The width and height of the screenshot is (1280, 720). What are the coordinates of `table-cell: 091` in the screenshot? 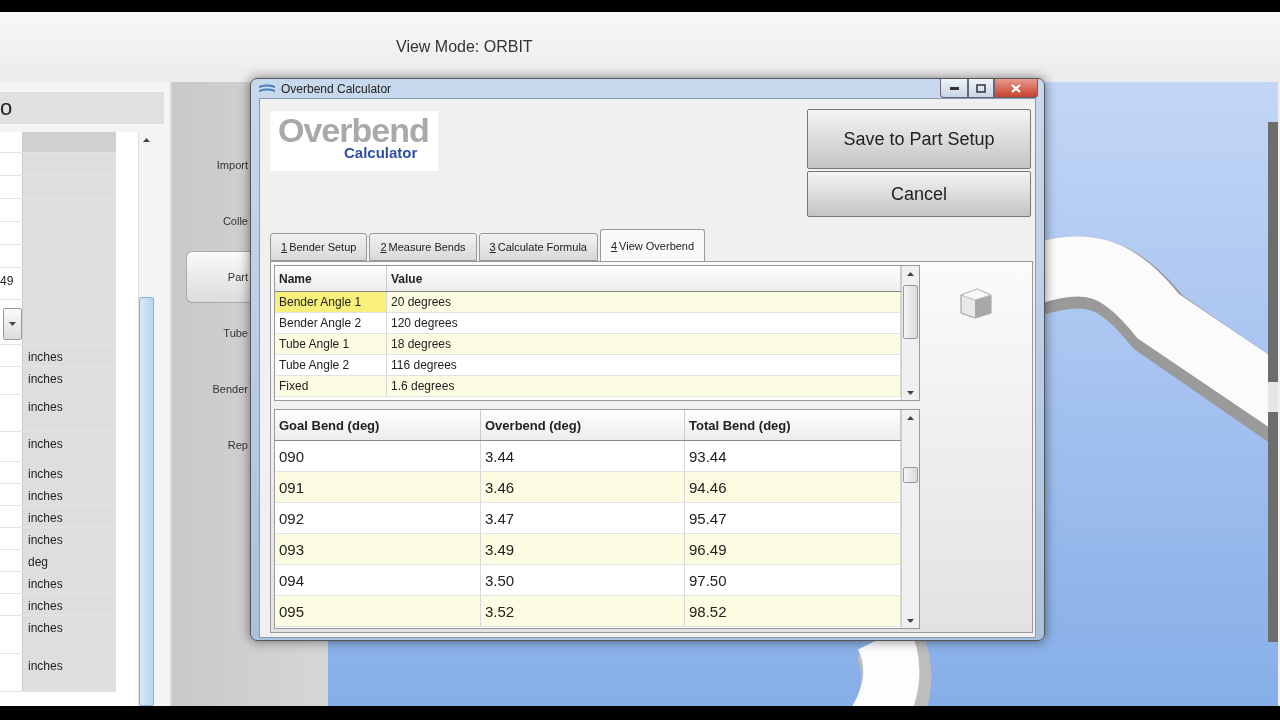 It's located at (378, 487).